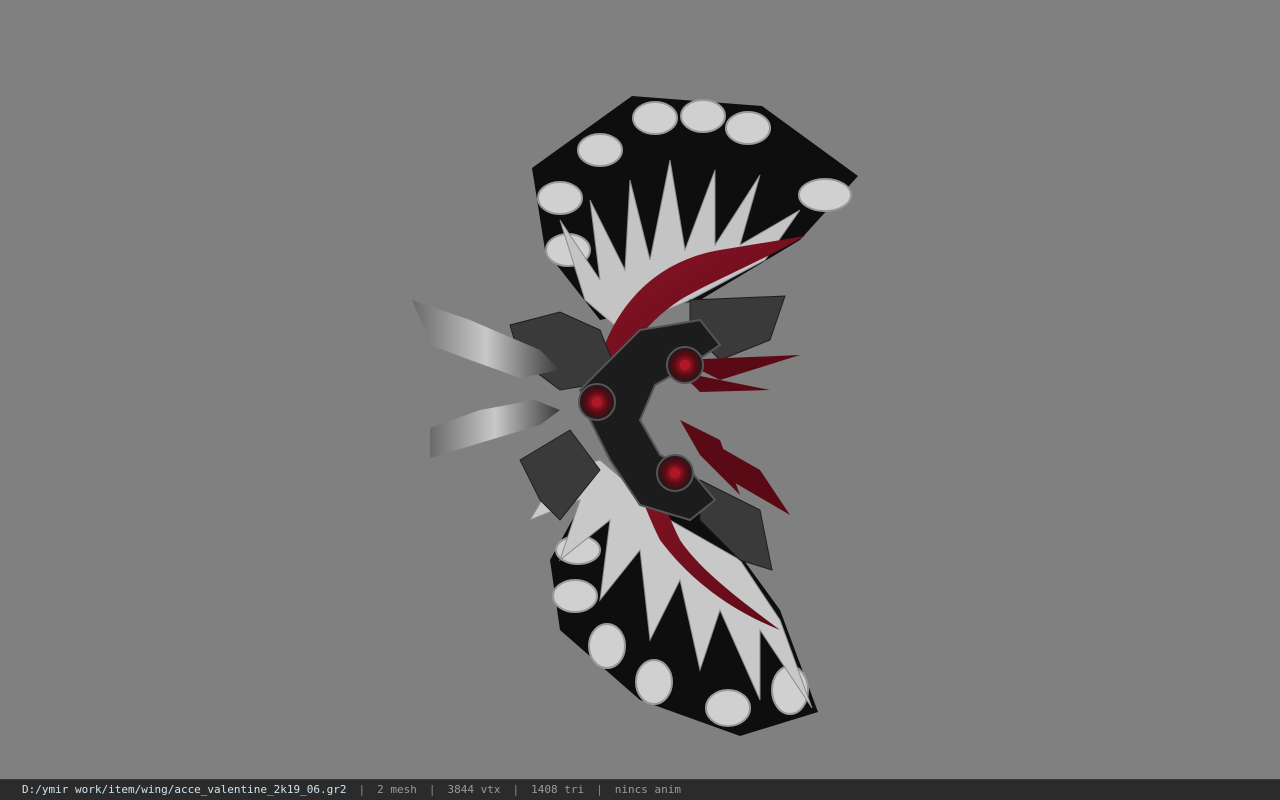  What do you see at coordinates (474, 789) in the screenshot?
I see `vertex-count: 3844 vtx` at bounding box center [474, 789].